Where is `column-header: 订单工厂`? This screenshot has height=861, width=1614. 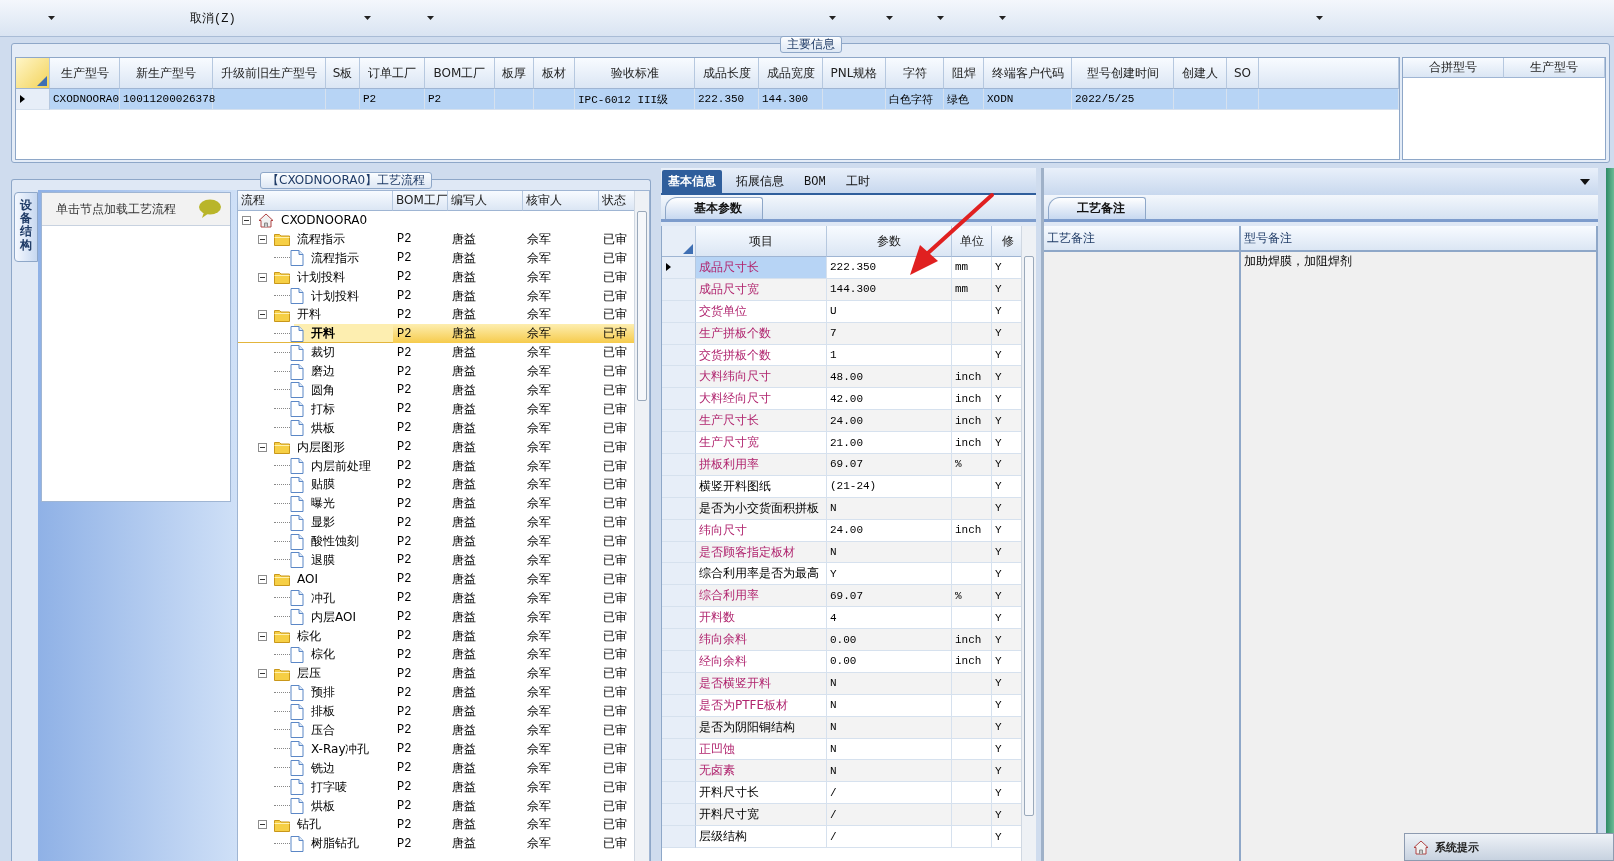
column-header: 订单工厂 is located at coordinates (392, 73).